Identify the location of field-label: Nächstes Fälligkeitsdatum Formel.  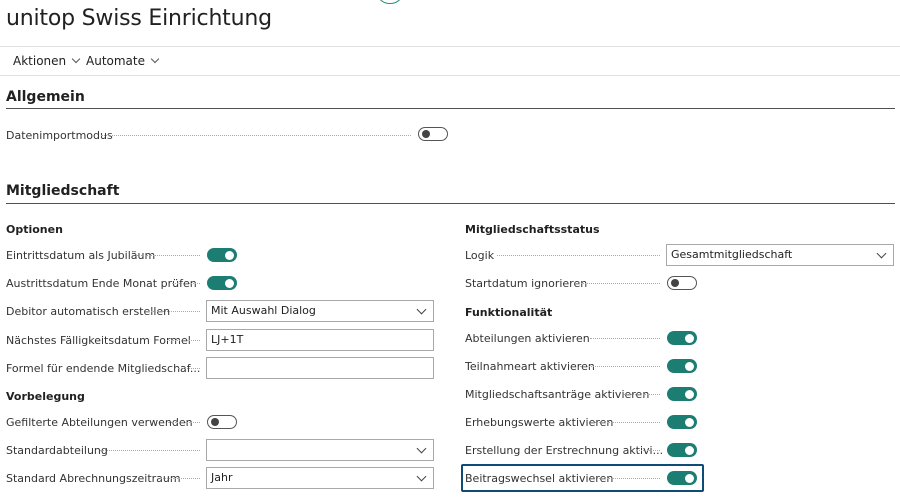
(98, 340).